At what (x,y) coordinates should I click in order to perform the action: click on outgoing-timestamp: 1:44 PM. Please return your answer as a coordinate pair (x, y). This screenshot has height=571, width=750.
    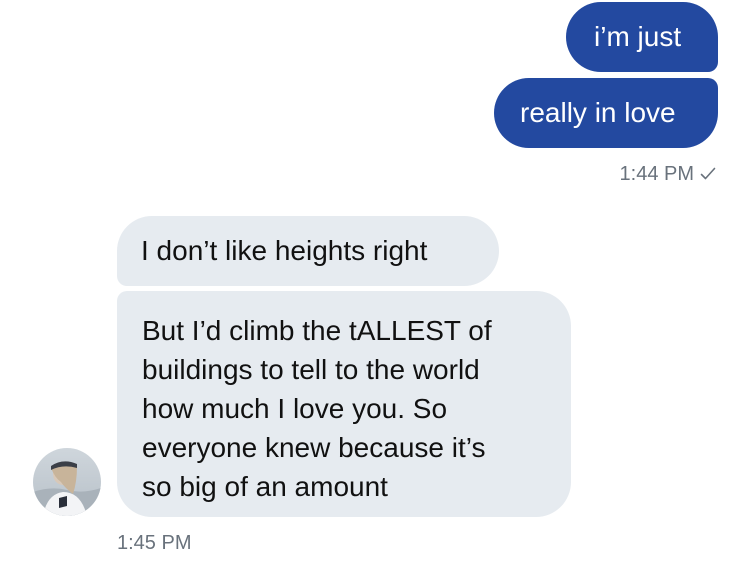
    Looking at the image, I should click on (668, 174).